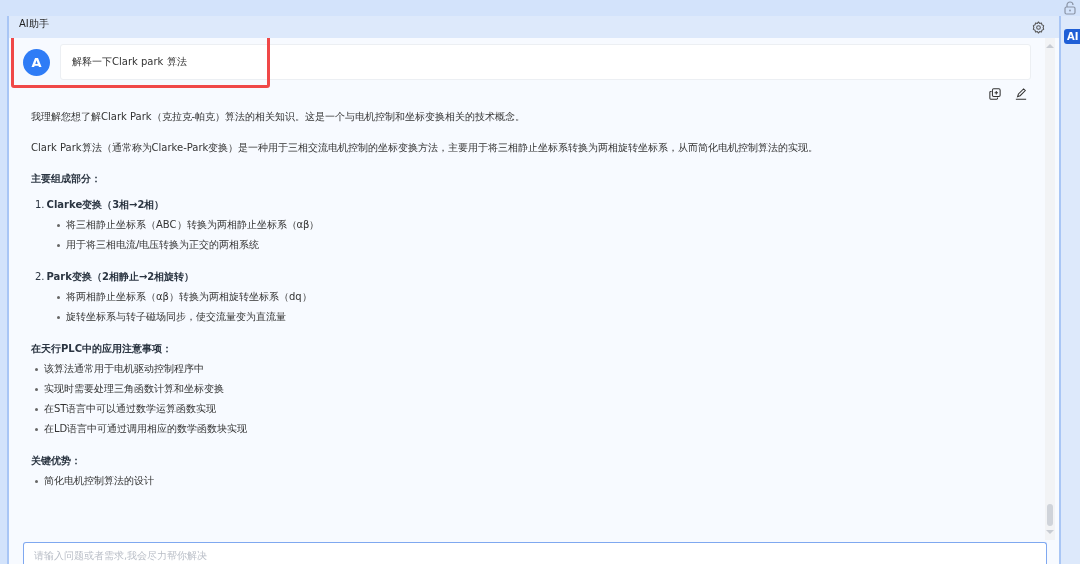  I want to click on user-avatar: A, so click(36, 62).